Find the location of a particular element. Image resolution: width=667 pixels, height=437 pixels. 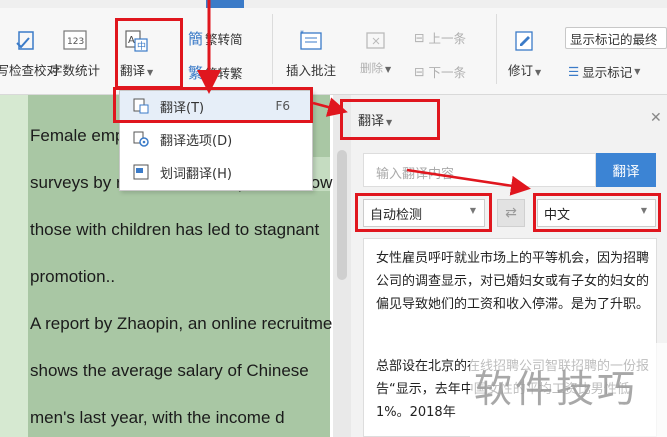

arrow-right is located at coordinates (330, 107).